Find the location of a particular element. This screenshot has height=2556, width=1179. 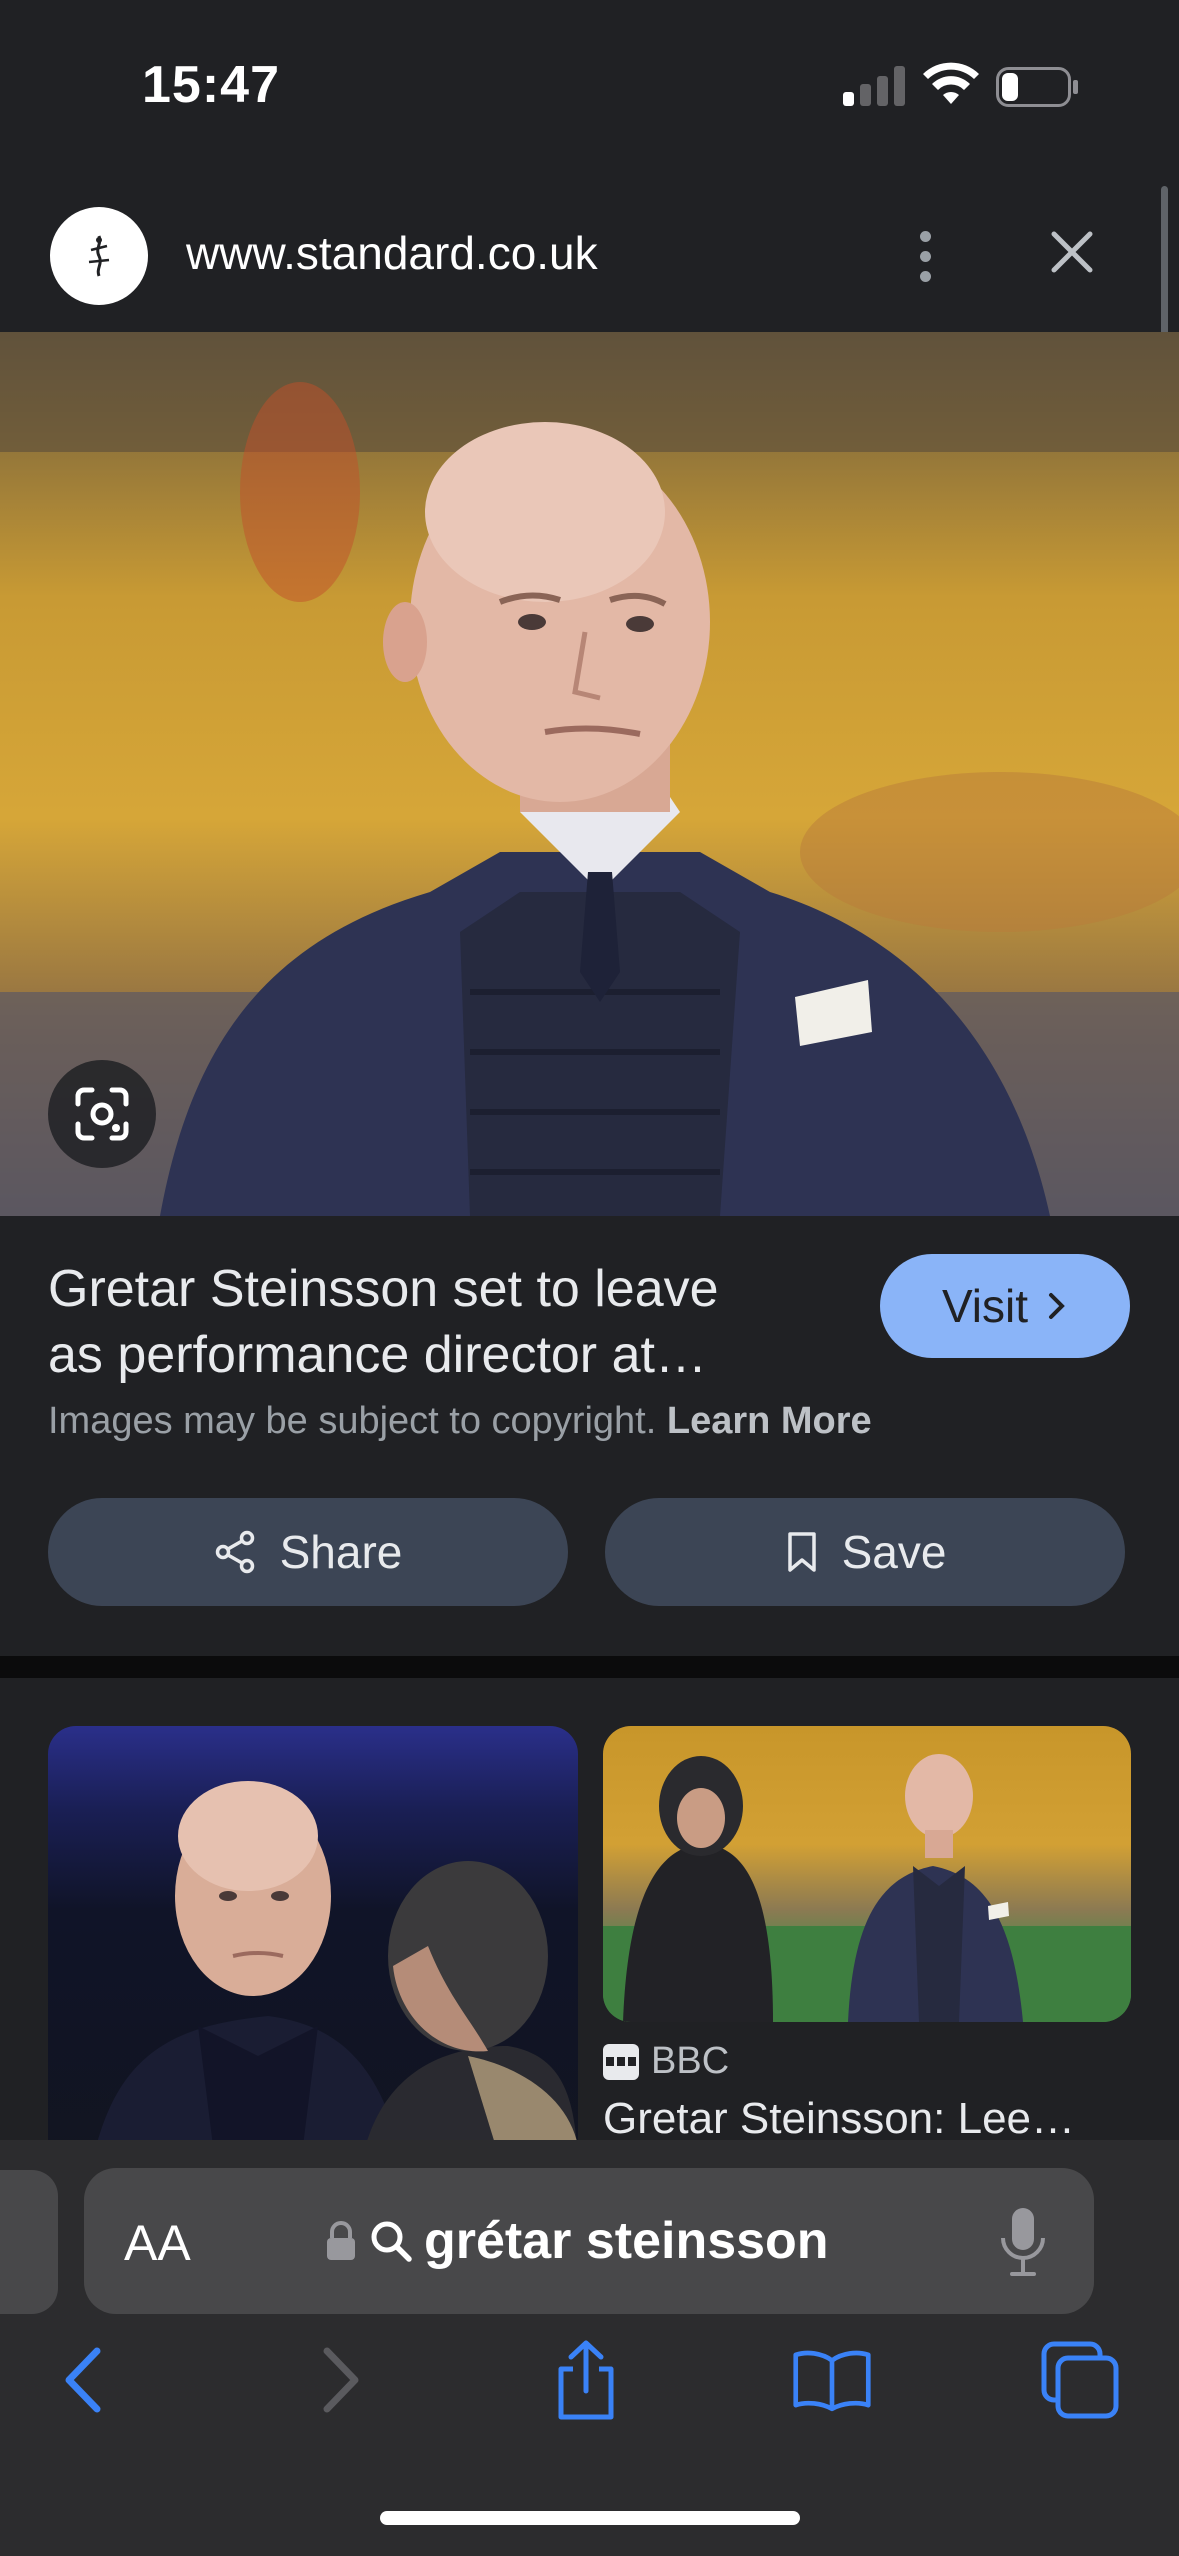

custom-tab-header: www.standard.co.uk is located at coordinates (589, 261).